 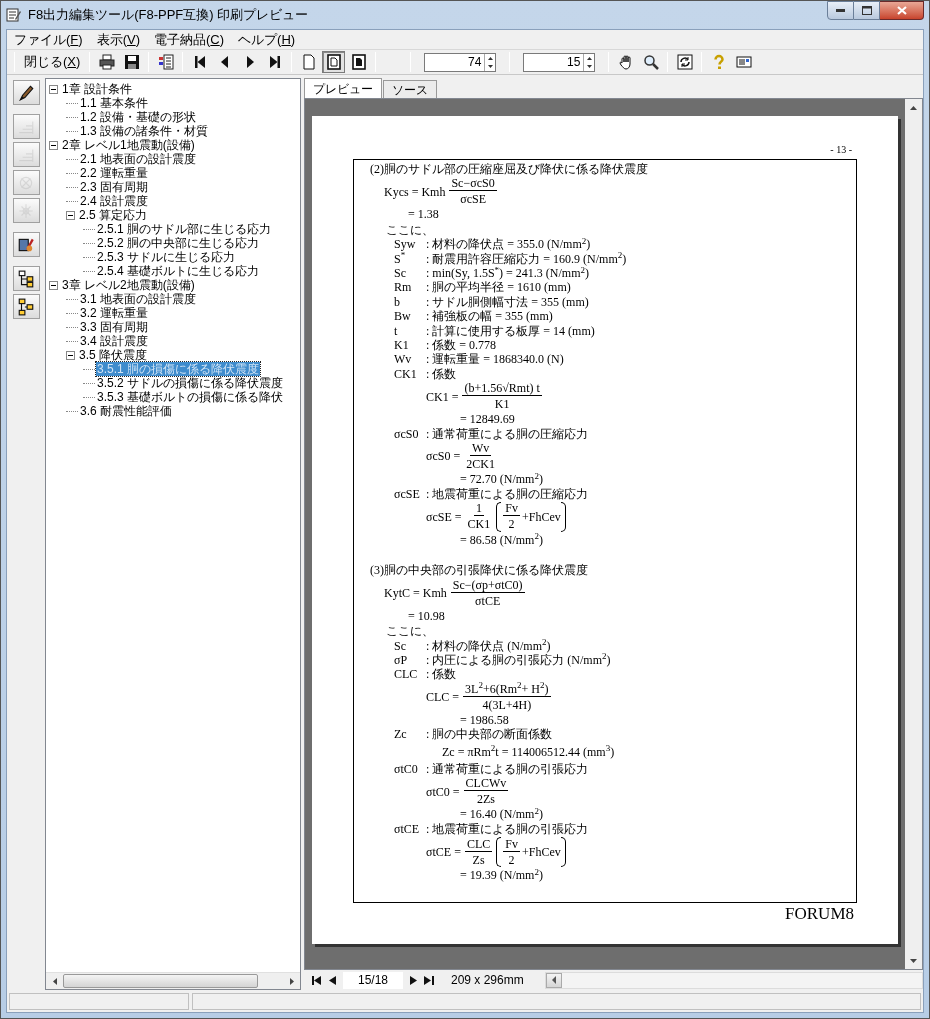 I want to click on tree-item: 3.4 設計震度, so click(x=114, y=341).